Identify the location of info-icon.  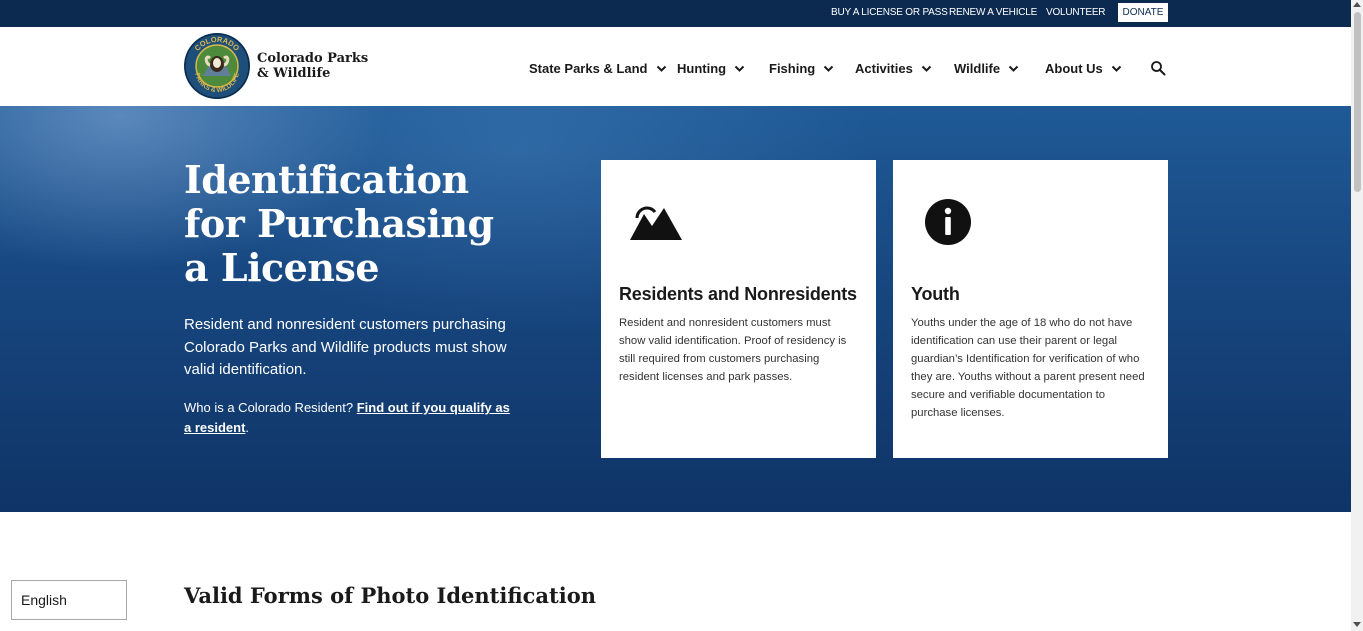
(948, 222).